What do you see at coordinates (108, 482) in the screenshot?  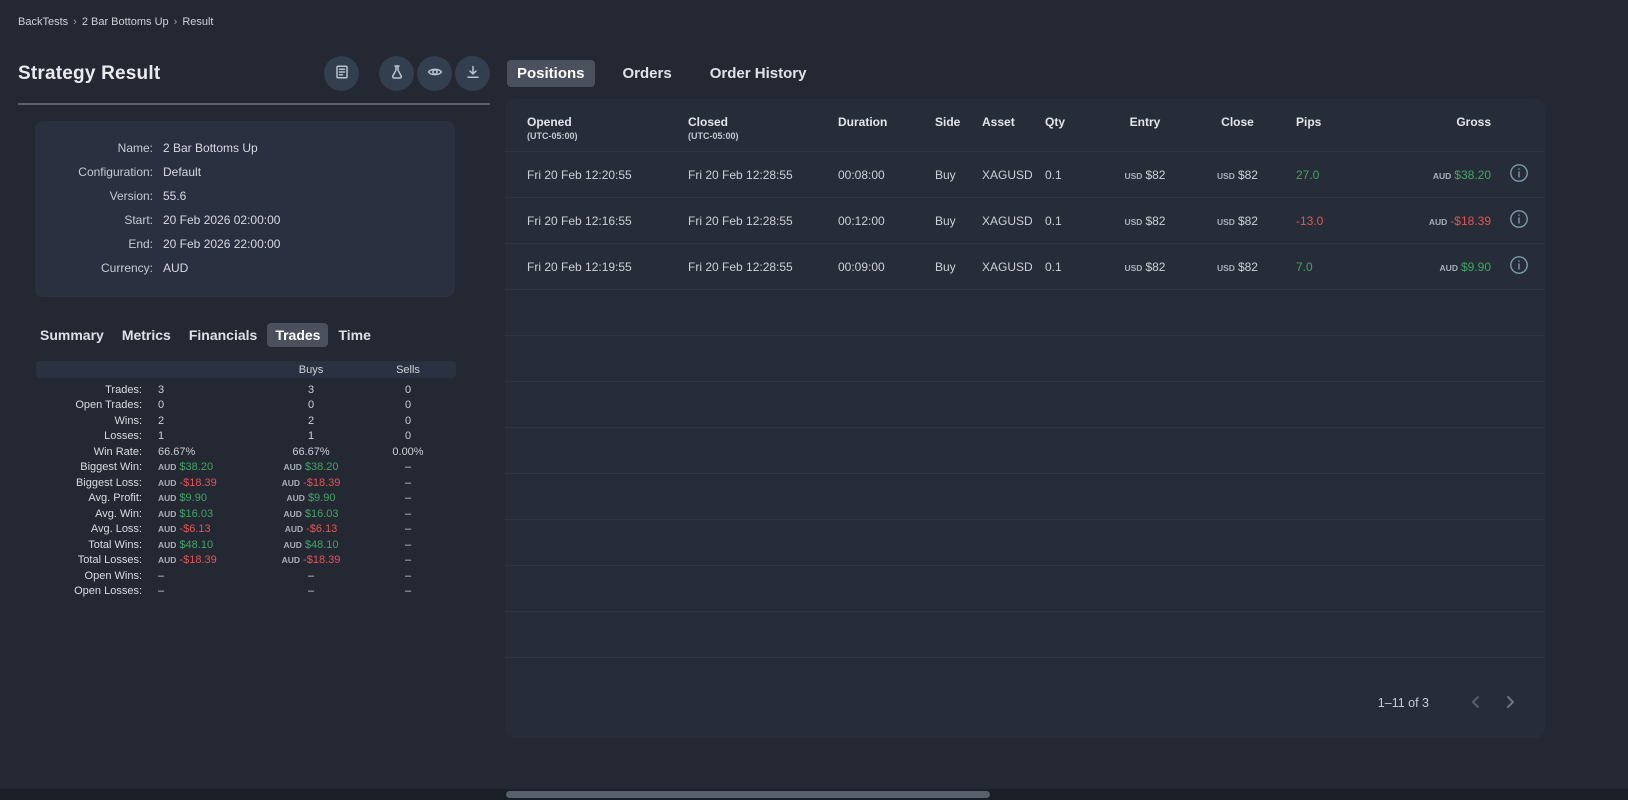 I see `stats-row-label: Biggest Loss:` at bounding box center [108, 482].